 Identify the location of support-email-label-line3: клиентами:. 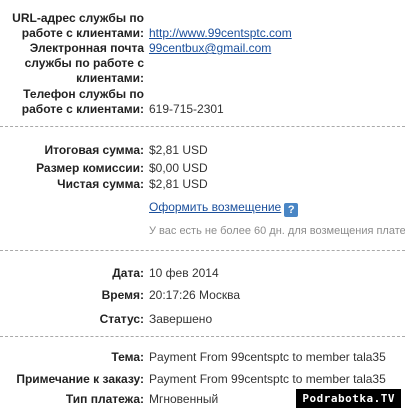
(110, 78).